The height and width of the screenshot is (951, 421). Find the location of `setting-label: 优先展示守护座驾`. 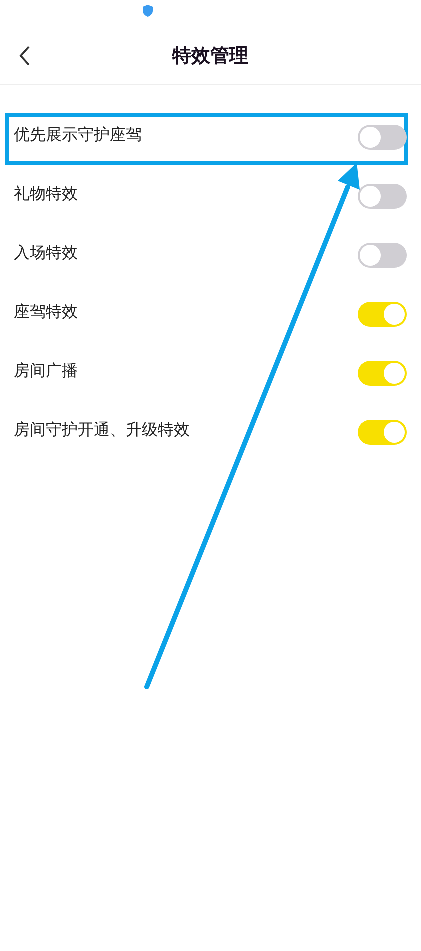

setting-label: 优先展示守护座驾 is located at coordinates (78, 135).